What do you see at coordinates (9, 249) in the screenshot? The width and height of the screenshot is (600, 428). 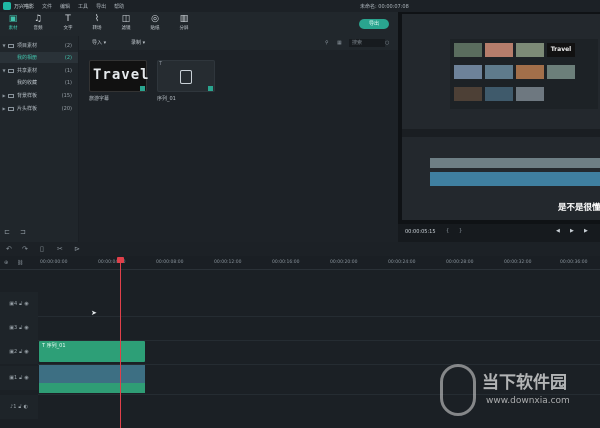 I see `undo-icon: ↶` at bounding box center [9, 249].